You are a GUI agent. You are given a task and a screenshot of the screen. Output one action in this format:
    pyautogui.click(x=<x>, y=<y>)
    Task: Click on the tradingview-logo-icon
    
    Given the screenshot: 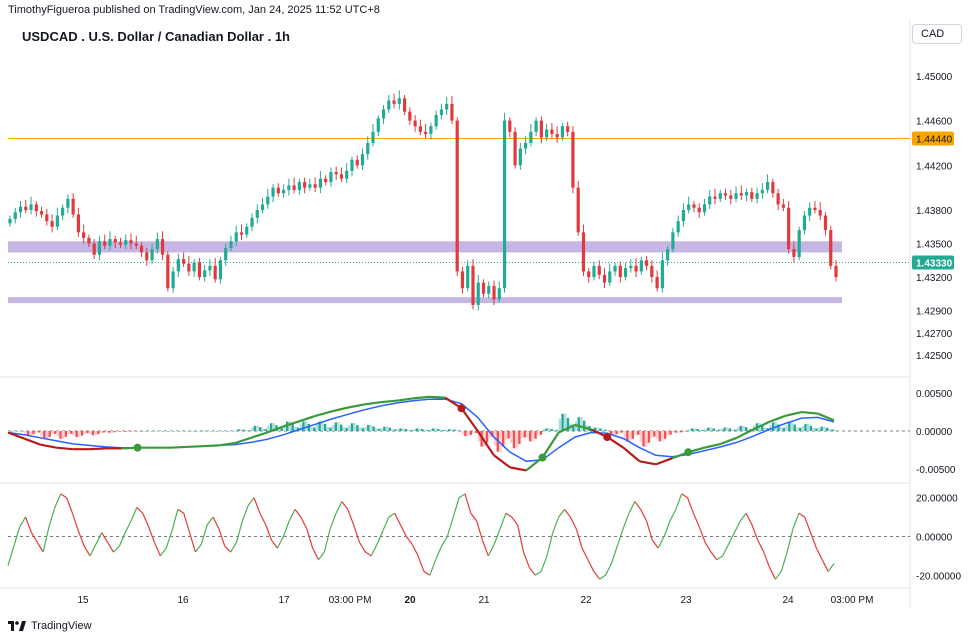 What is the action you would take?
    pyautogui.click(x=17, y=626)
    